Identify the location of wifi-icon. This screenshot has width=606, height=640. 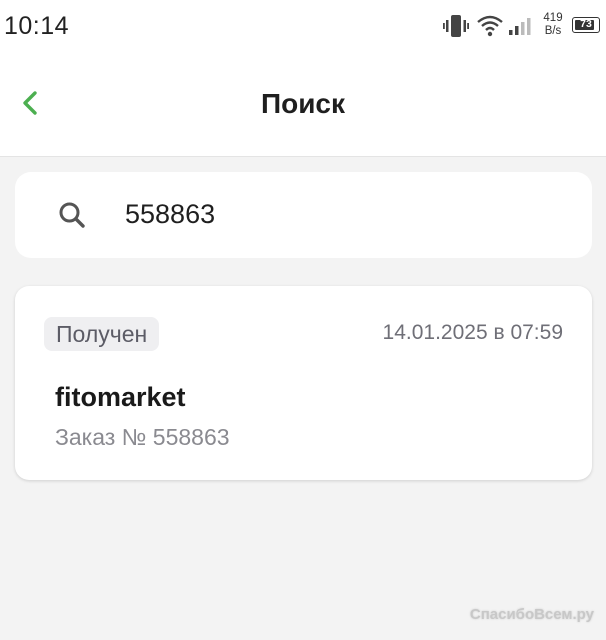
(490, 28).